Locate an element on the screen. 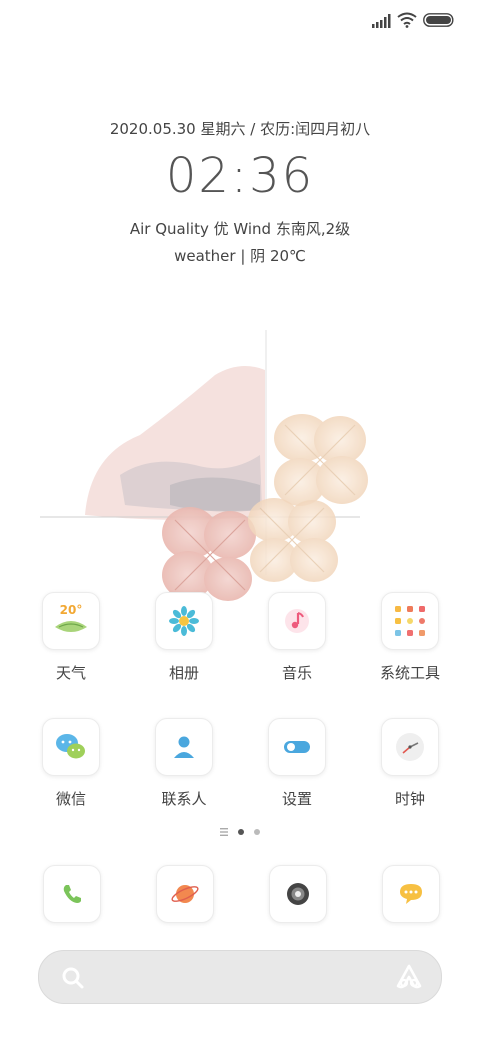 The height and width of the screenshot is (1040, 480). app-wechat: 微信 is located at coordinates (71, 763).